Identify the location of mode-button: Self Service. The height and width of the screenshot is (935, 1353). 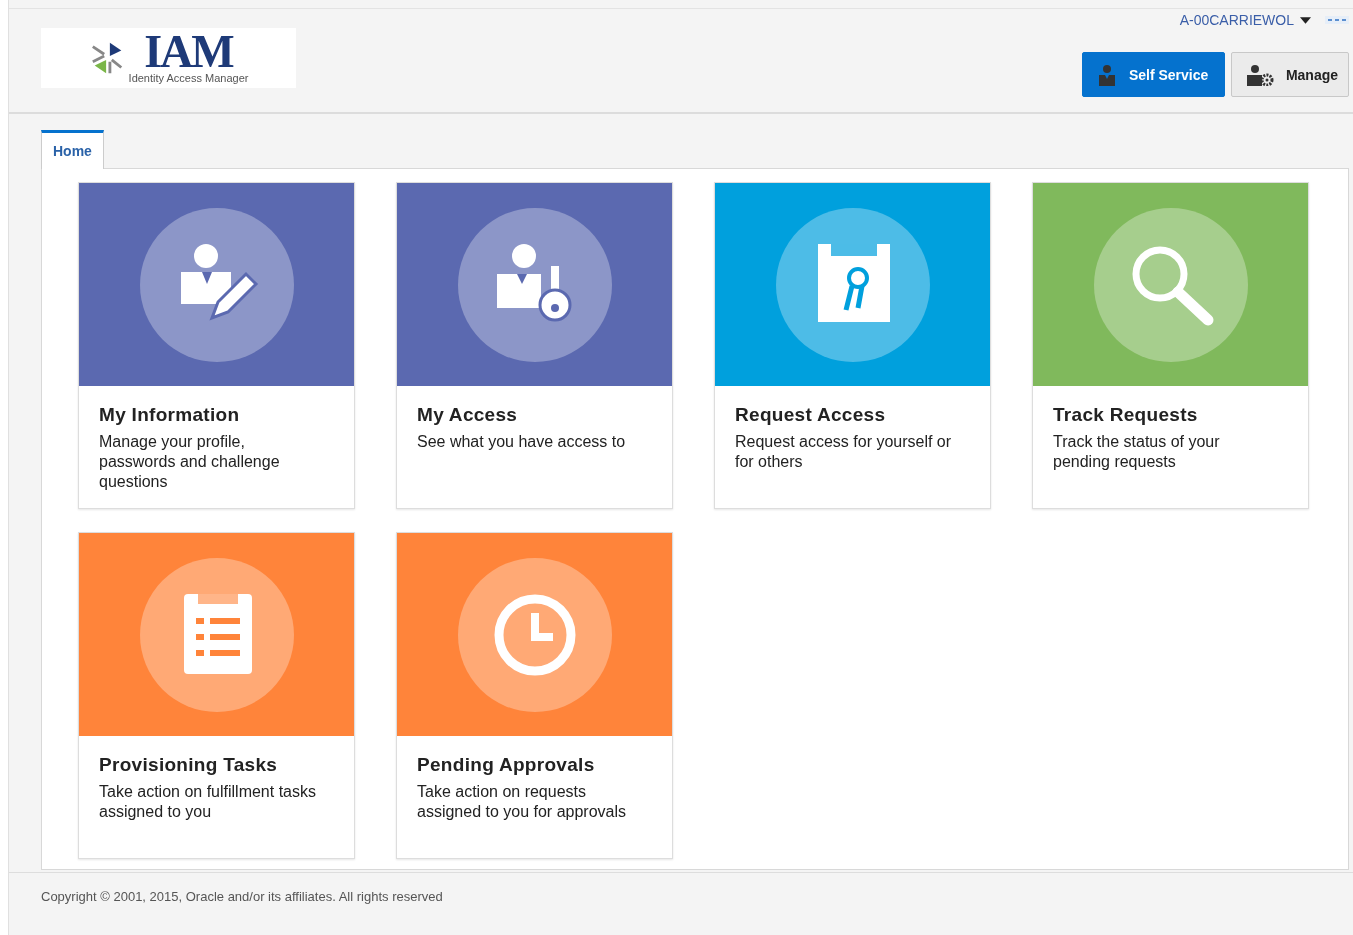
(1153, 74).